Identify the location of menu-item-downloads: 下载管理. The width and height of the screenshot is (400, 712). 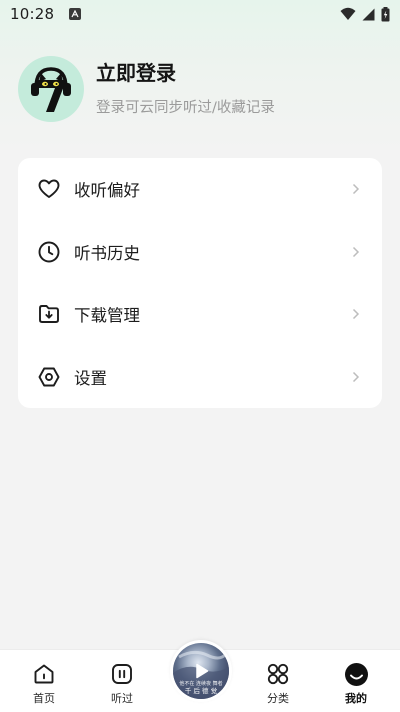
(200, 314).